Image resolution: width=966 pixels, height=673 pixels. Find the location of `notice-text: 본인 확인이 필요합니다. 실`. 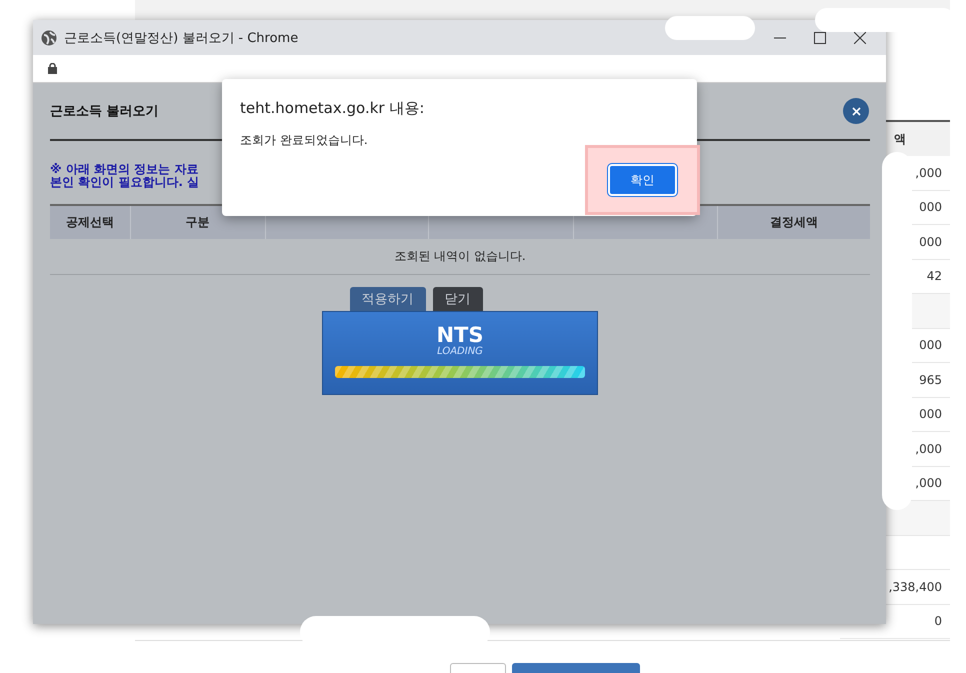

notice-text: 본인 확인이 필요합니다. 실 is located at coordinates (125, 182).